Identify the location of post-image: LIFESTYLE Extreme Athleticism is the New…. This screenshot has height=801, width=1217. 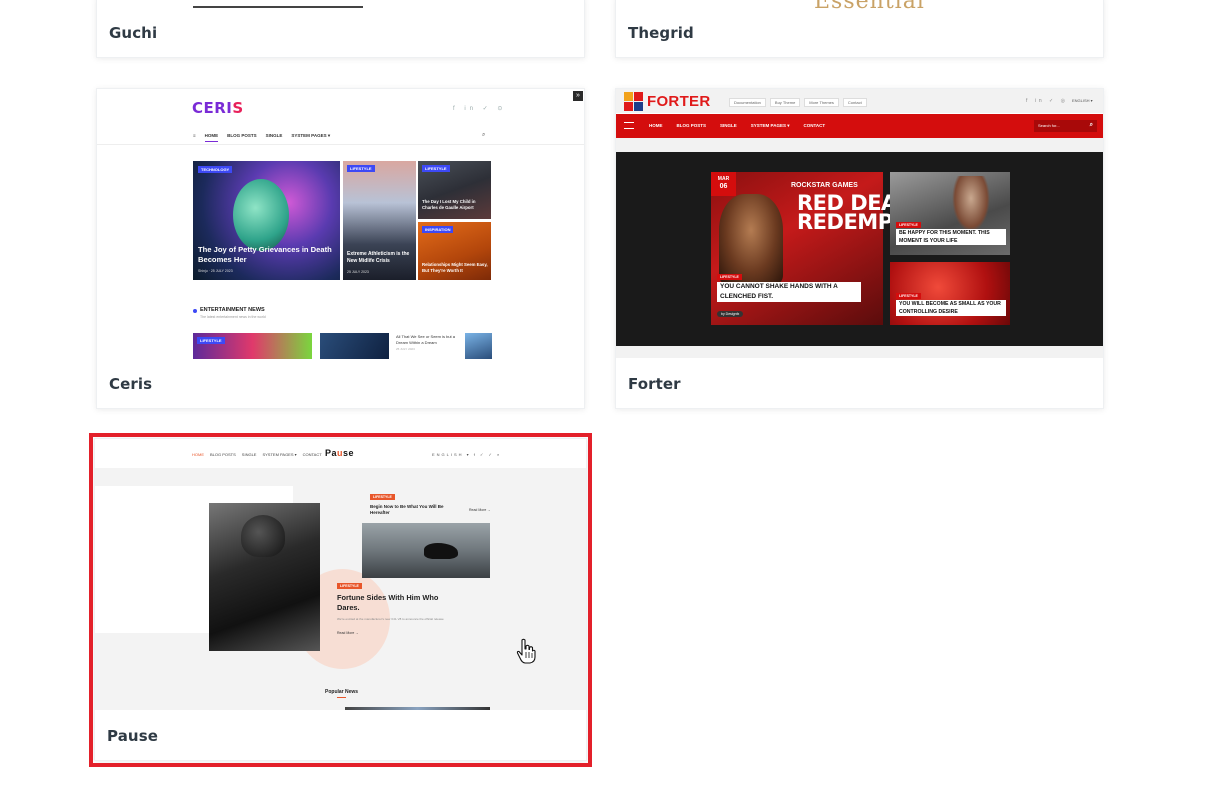
(379, 220).